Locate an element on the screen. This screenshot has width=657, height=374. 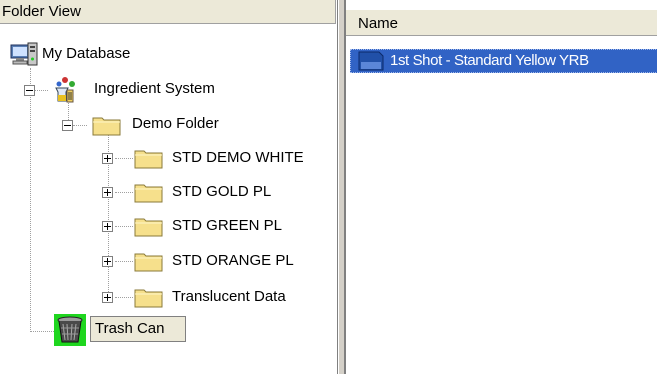
trash-can-icon is located at coordinates (70, 332).